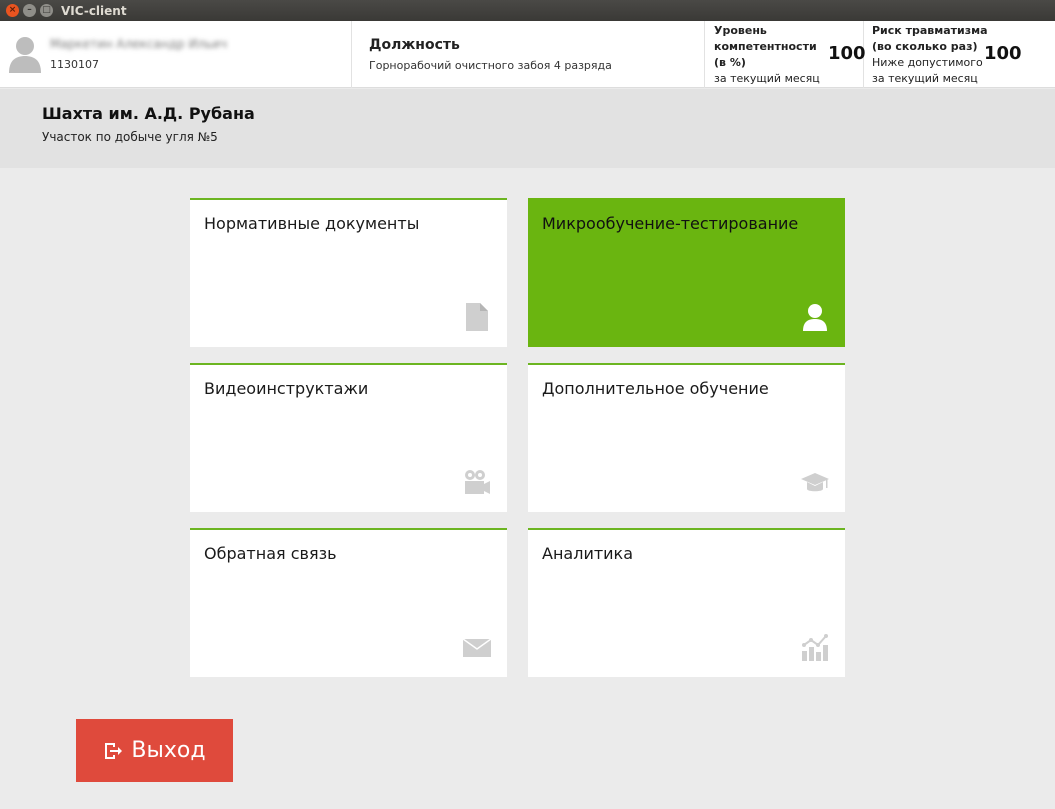  Describe the element at coordinates (930, 30) in the screenshot. I see `risk-line-1: Риск травматизма` at that location.